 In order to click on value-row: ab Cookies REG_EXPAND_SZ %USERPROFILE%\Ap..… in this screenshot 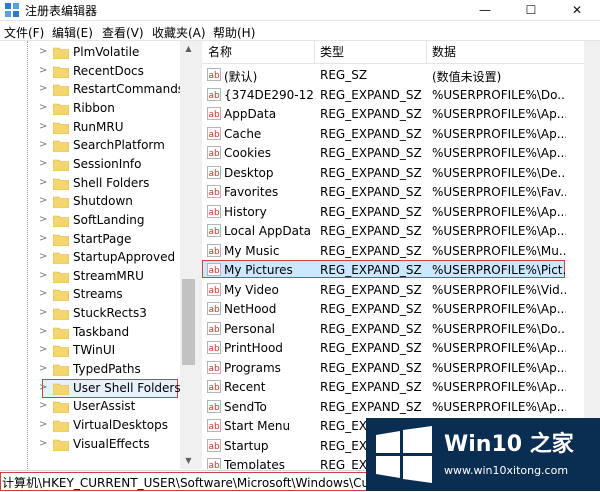, I will do `click(401, 153)`.